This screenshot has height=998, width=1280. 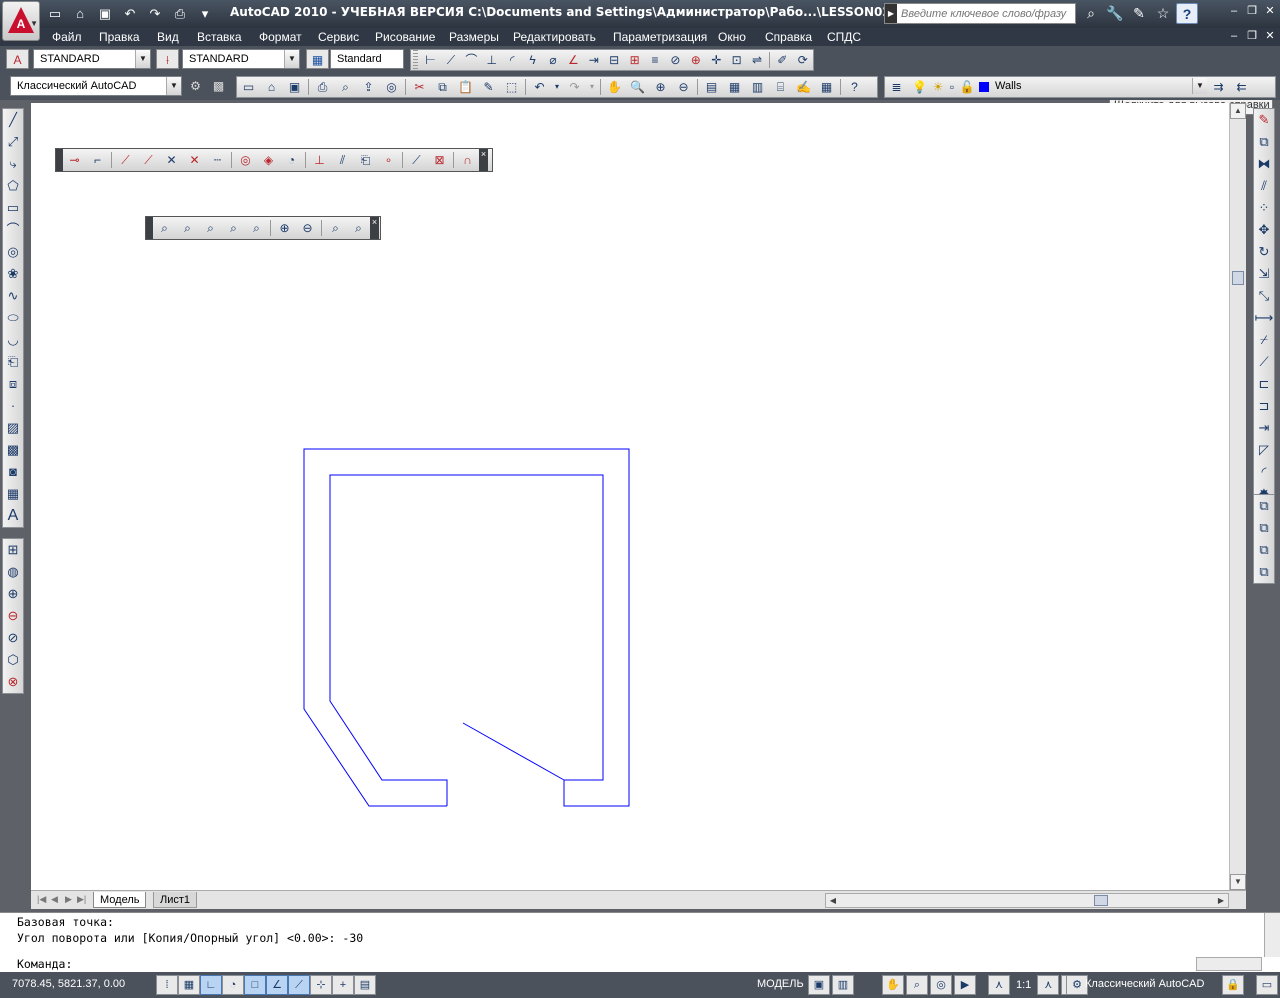 I want to click on globe-remove-icon: ⊖, so click(x=13, y=616).